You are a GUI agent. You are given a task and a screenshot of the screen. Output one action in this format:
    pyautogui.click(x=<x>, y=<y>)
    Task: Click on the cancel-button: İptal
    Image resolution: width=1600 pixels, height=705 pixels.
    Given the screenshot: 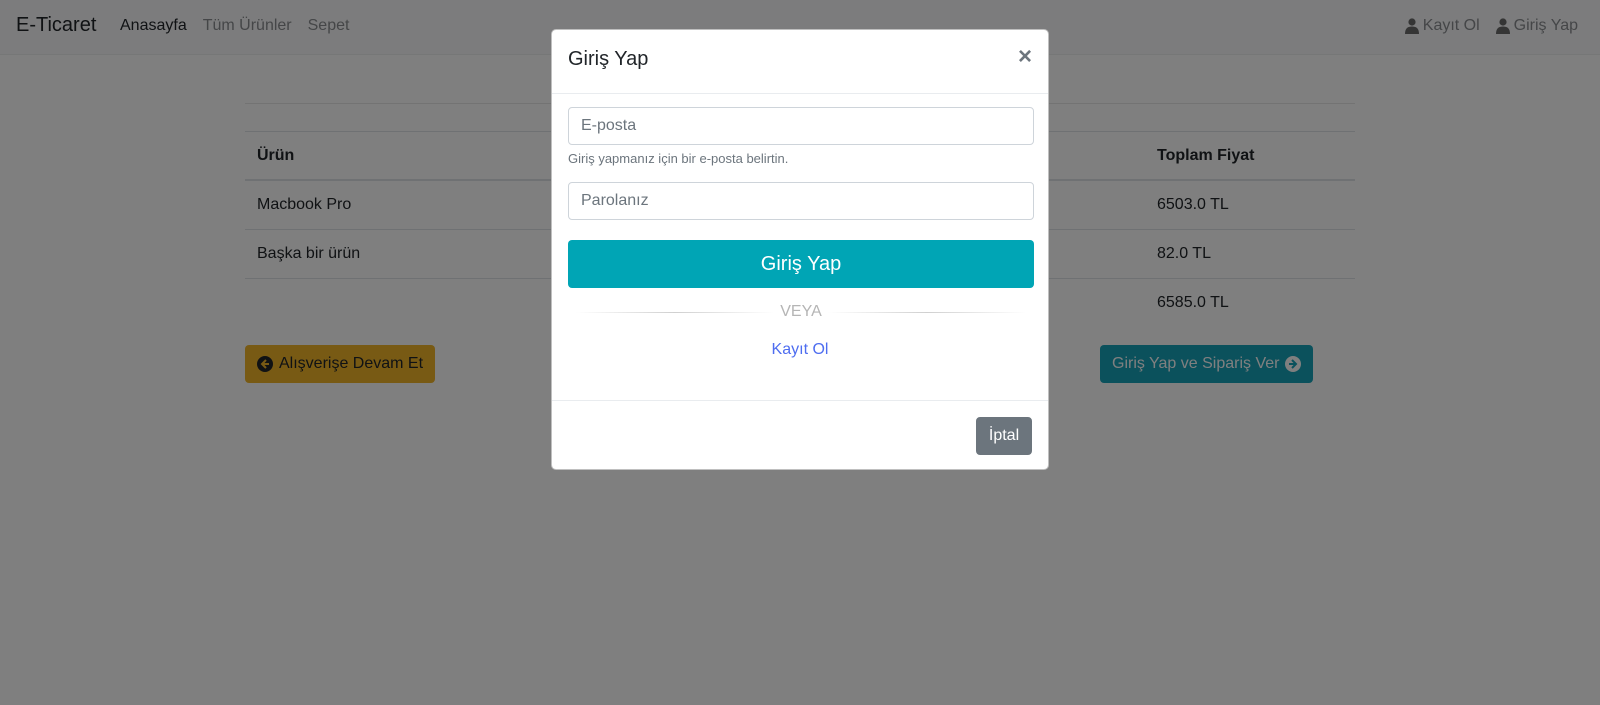 What is the action you would take?
    pyautogui.click(x=1004, y=436)
    